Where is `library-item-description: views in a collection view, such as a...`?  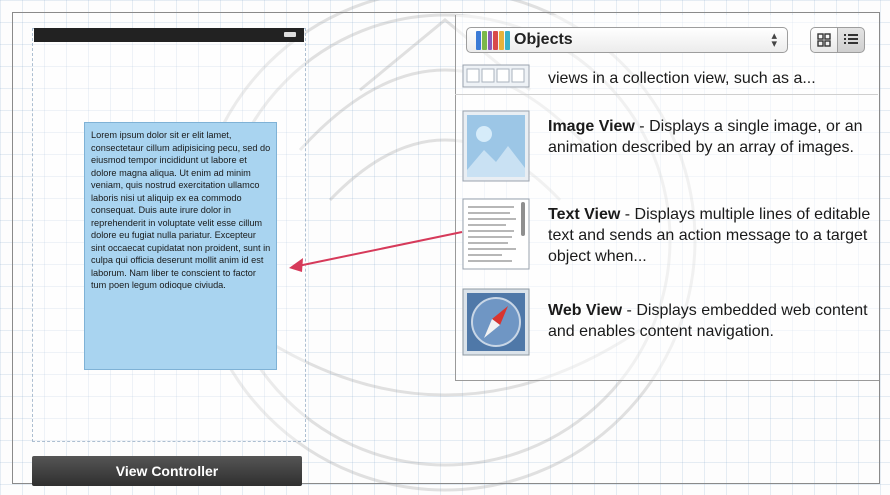 library-item-description: views in a collection view, such as a... is located at coordinates (682, 78).